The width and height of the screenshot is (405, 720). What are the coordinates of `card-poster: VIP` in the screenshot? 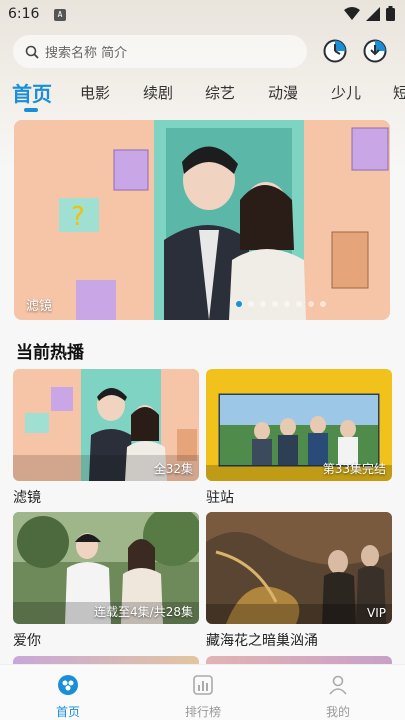 It's located at (299, 568).